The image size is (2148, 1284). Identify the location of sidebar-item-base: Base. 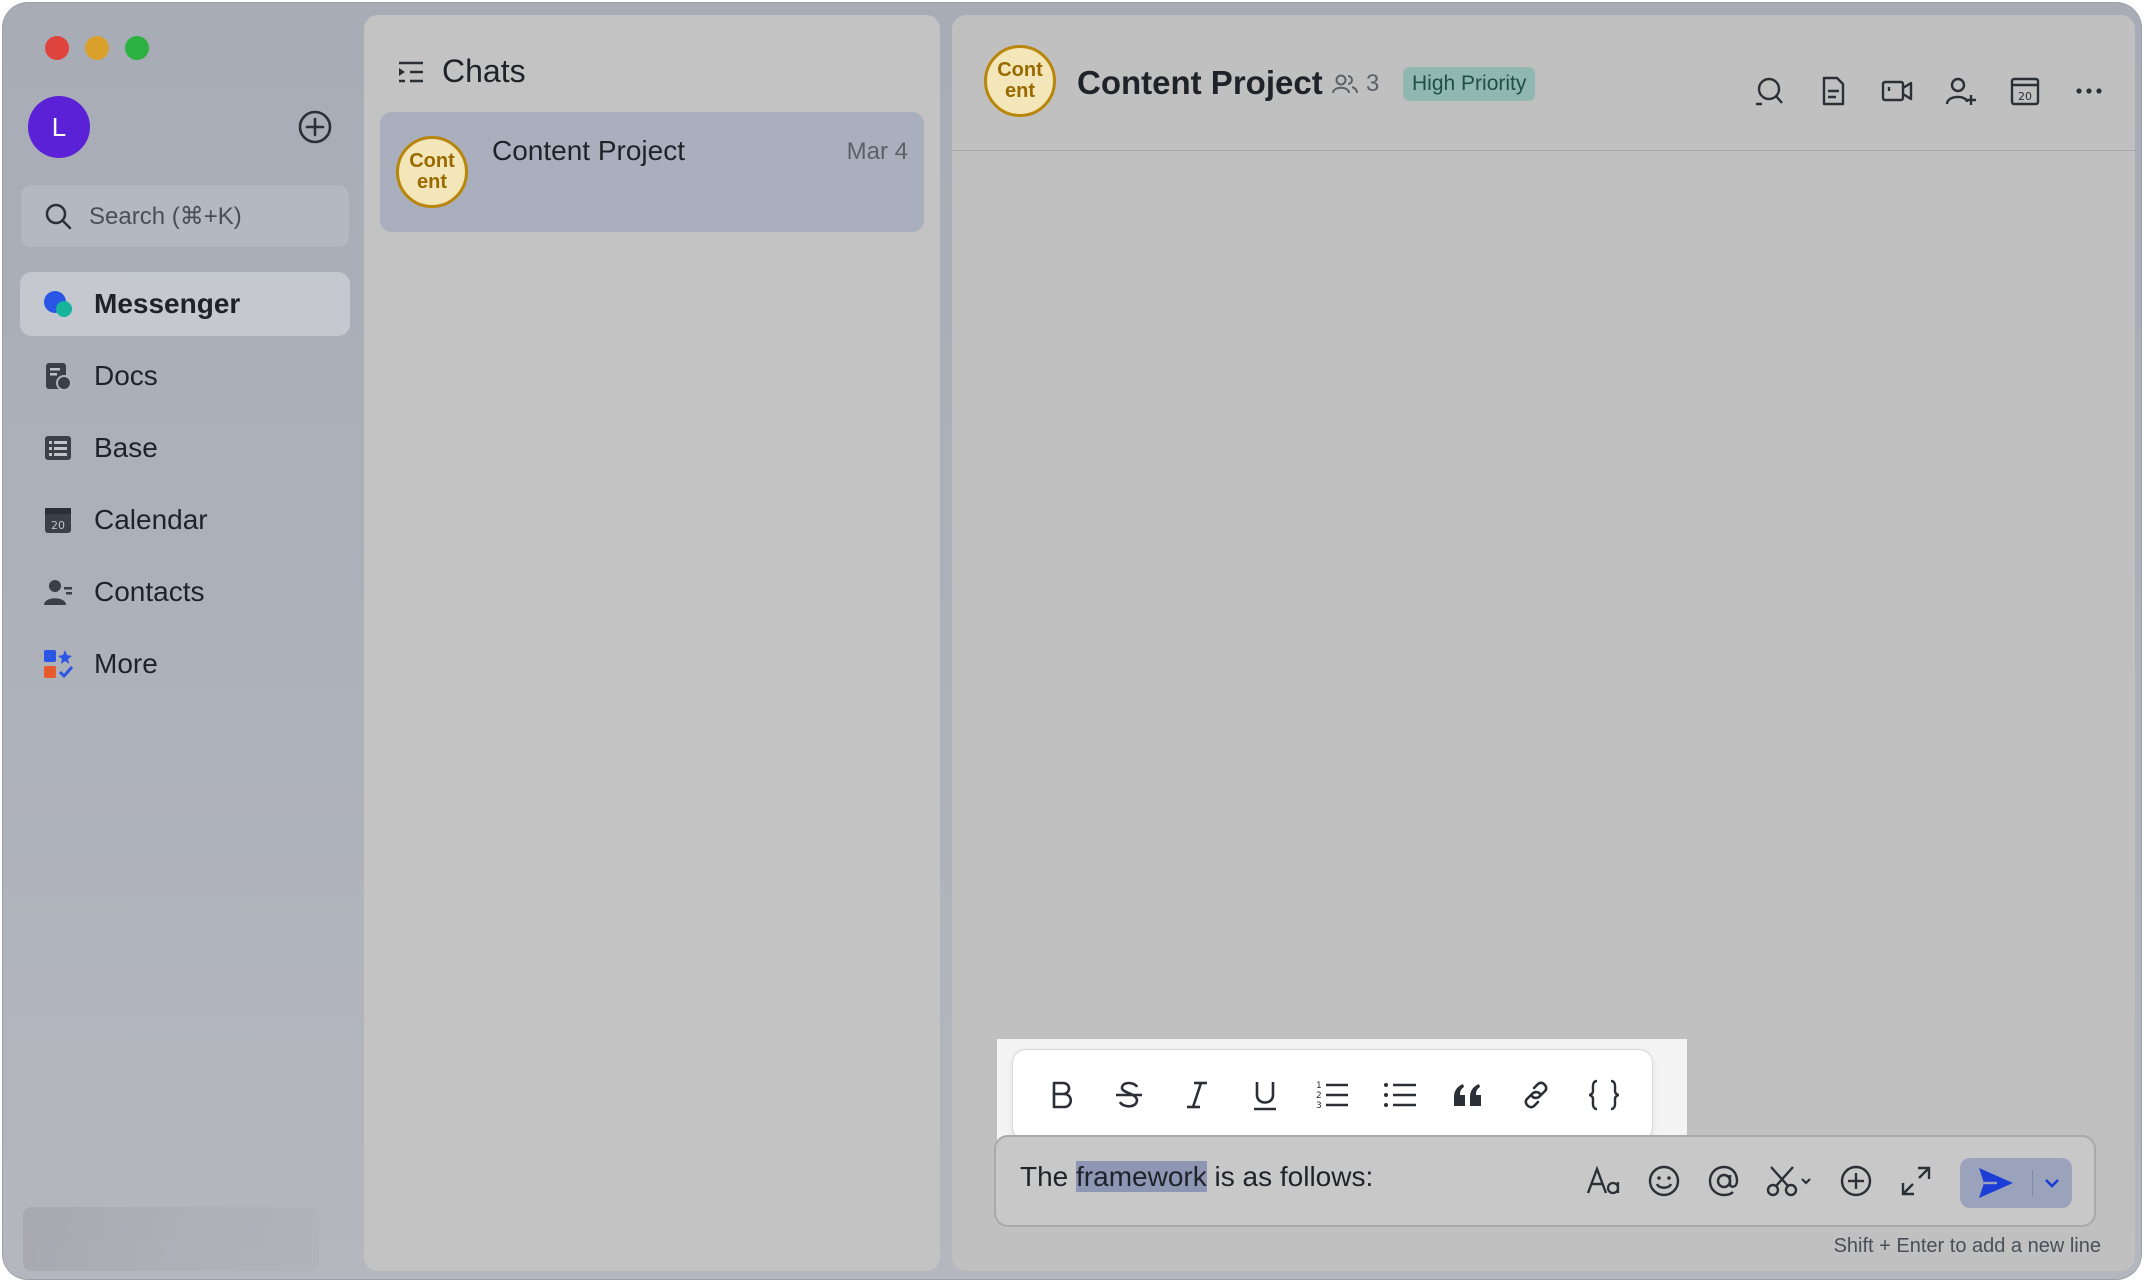
(185, 448).